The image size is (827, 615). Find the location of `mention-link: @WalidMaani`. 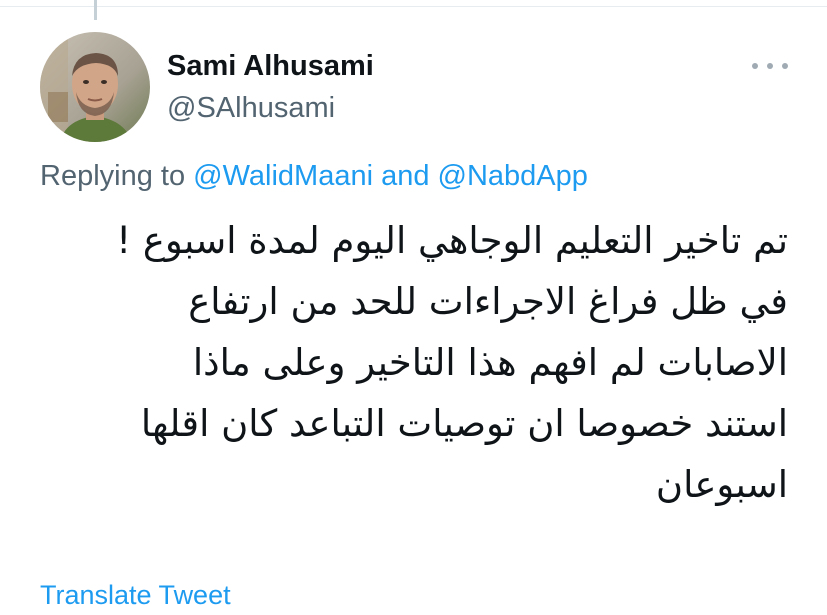

mention-link: @WalidMaani is located at coordinates (283, 176).